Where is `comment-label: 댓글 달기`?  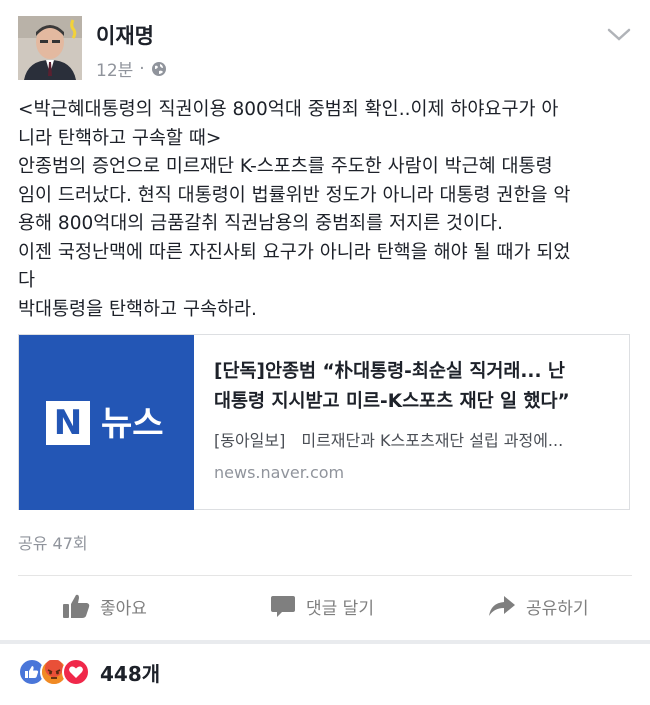 comment-label: 댓글 달기 is located at coordinates (340, 608).